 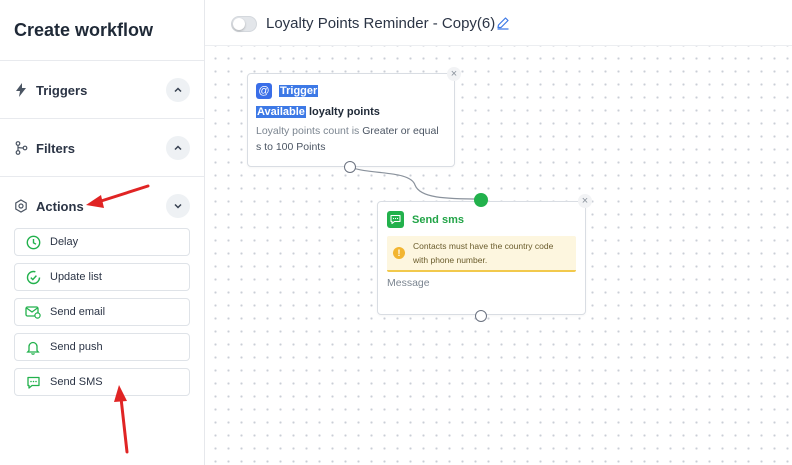 What do you see at coordinates (342, 112) in the screenshot?
I see `trigger-title-rest: loyalty points` at bounding box center [342, 112].